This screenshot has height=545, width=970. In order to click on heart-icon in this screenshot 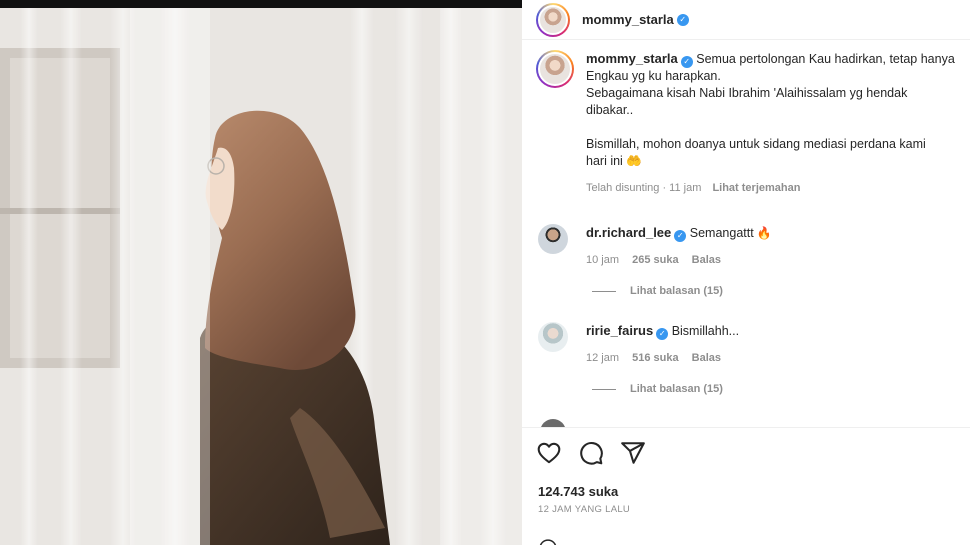, I will do `click(549, 453)`.